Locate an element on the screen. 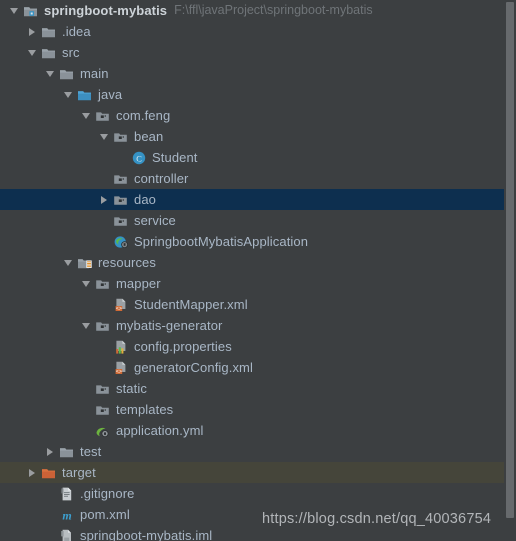  tree-row-label: resources is located at coordinates (127, 262).